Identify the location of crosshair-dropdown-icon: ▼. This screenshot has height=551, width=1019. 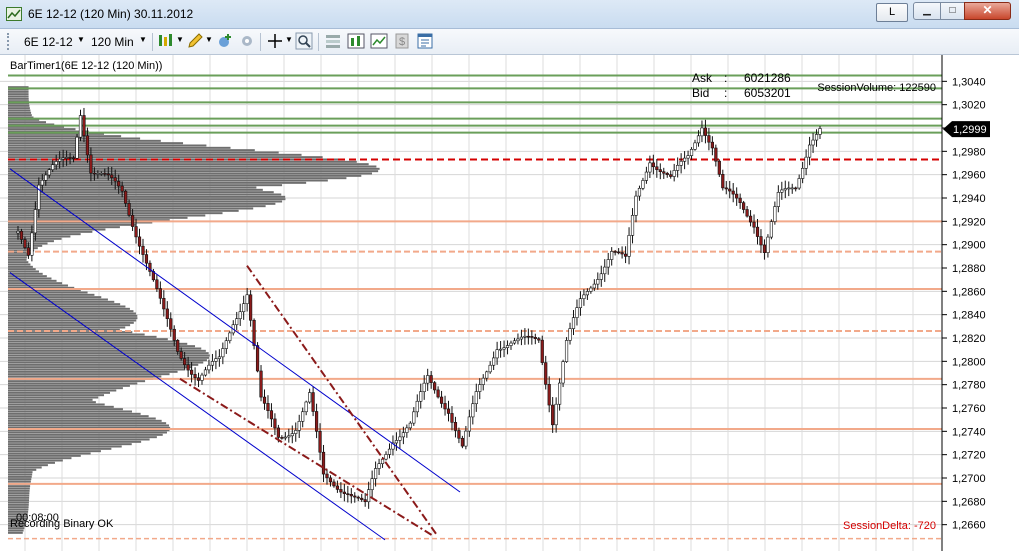
(289, 39).